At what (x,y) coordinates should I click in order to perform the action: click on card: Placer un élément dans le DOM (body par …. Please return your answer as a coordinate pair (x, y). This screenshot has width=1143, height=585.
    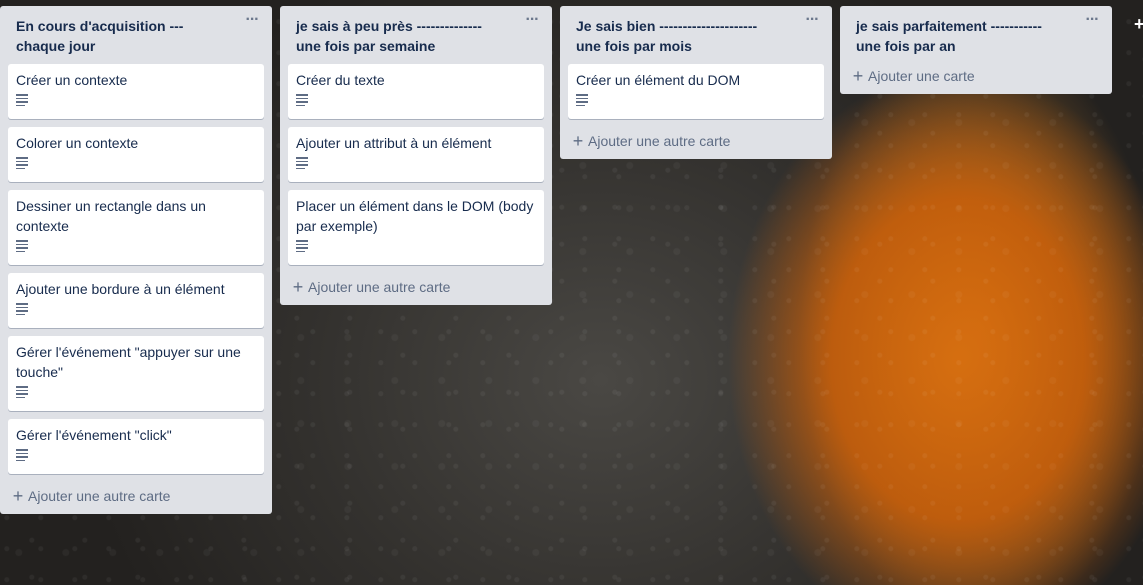
    Looking at the image, I should click on (416, 227).